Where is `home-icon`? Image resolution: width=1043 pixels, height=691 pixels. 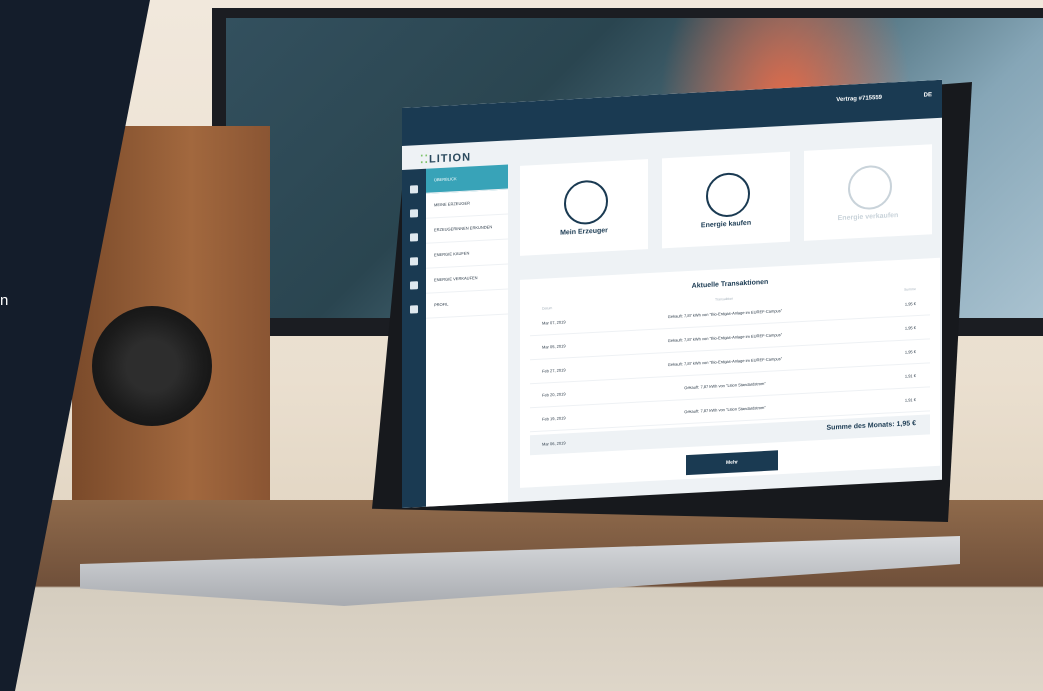 home-icon is located at coordinates (414, 189).